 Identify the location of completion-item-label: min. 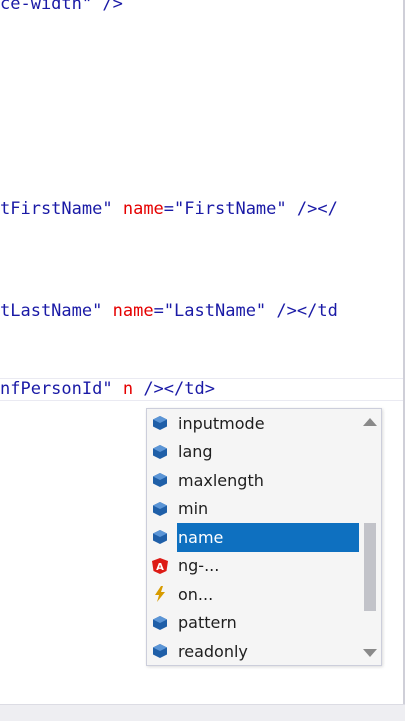
(193, 509).